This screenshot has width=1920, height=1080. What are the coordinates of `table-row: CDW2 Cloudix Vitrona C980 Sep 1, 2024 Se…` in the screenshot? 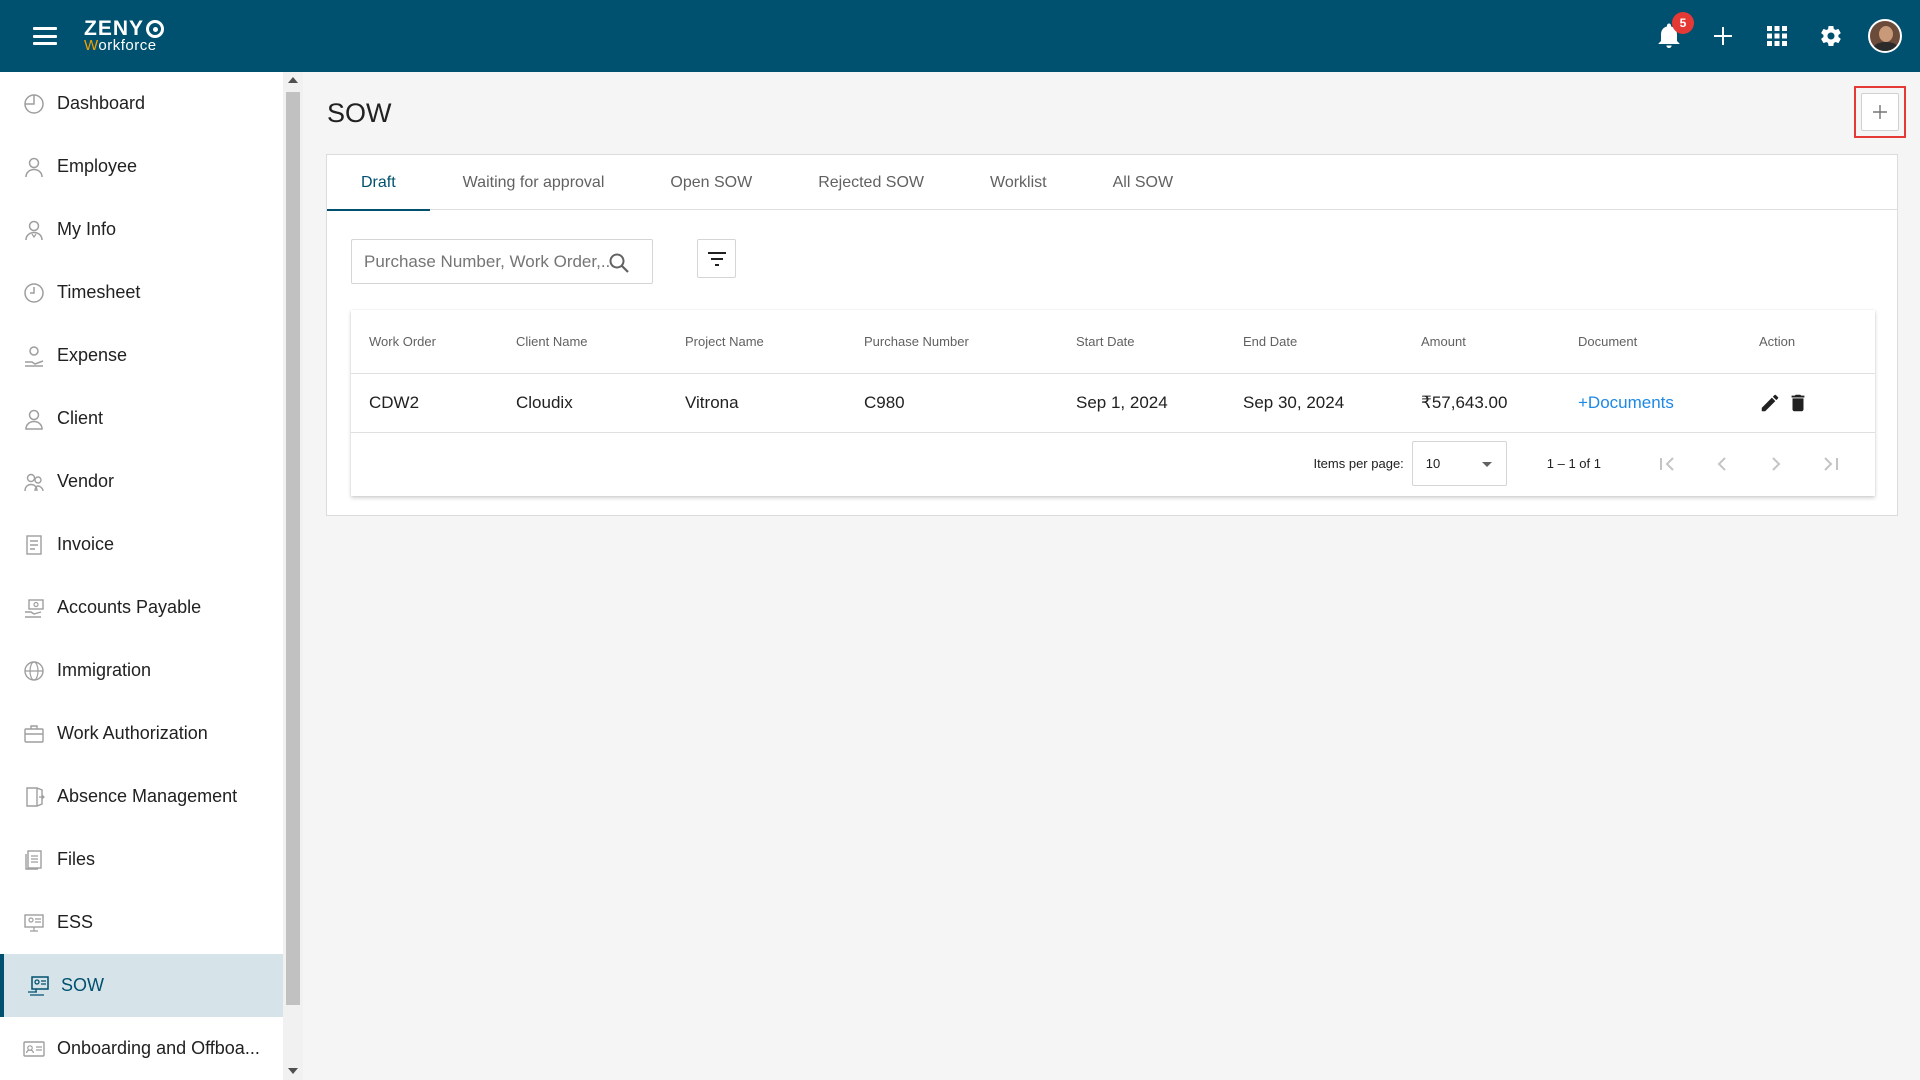 It's located at (1113, 403).